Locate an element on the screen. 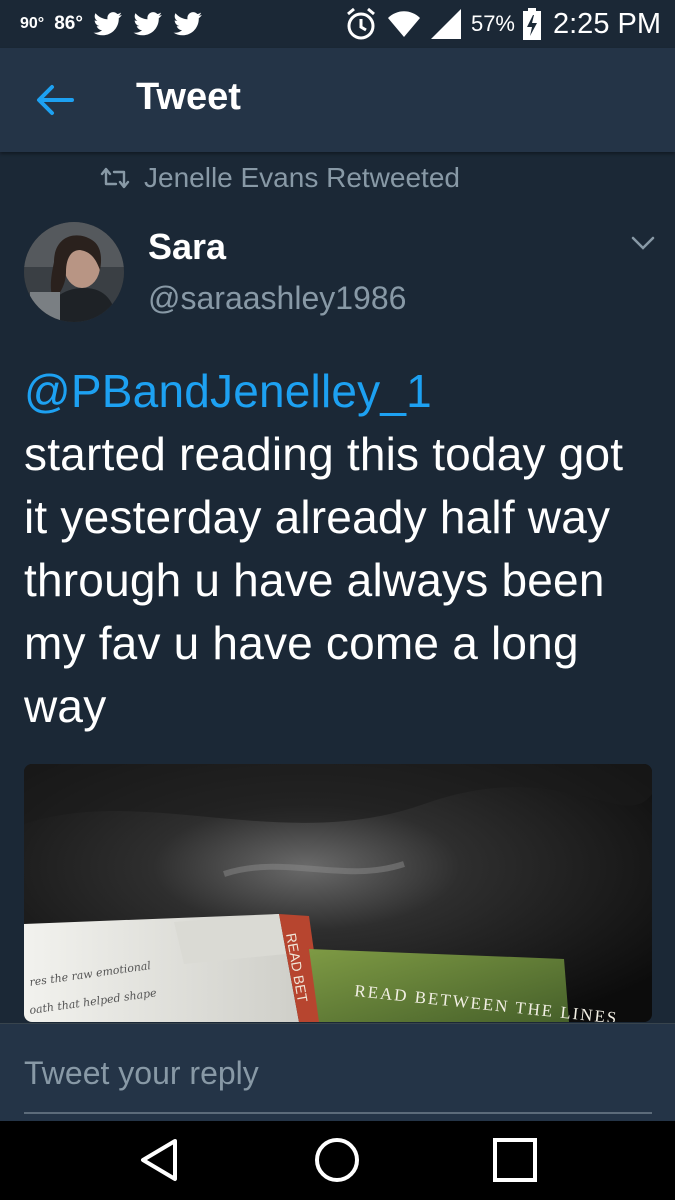 The image size is (675, 1200). temperature-1: 90° is located at coordinates (32, 23).